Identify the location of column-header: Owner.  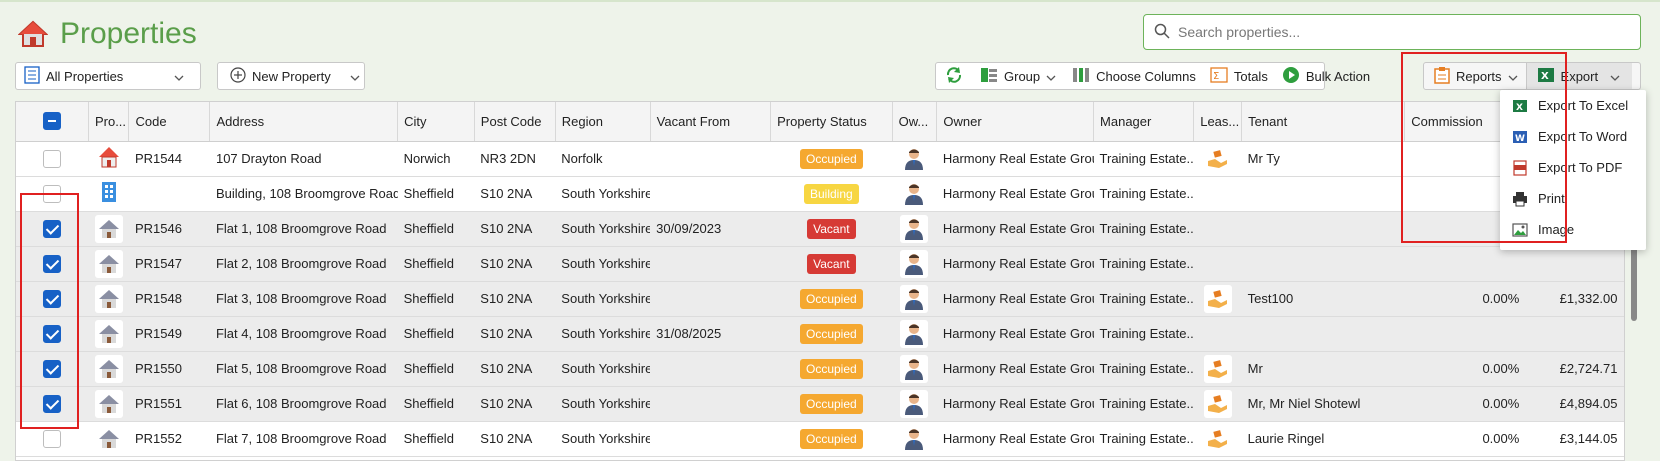
(1015, 122).